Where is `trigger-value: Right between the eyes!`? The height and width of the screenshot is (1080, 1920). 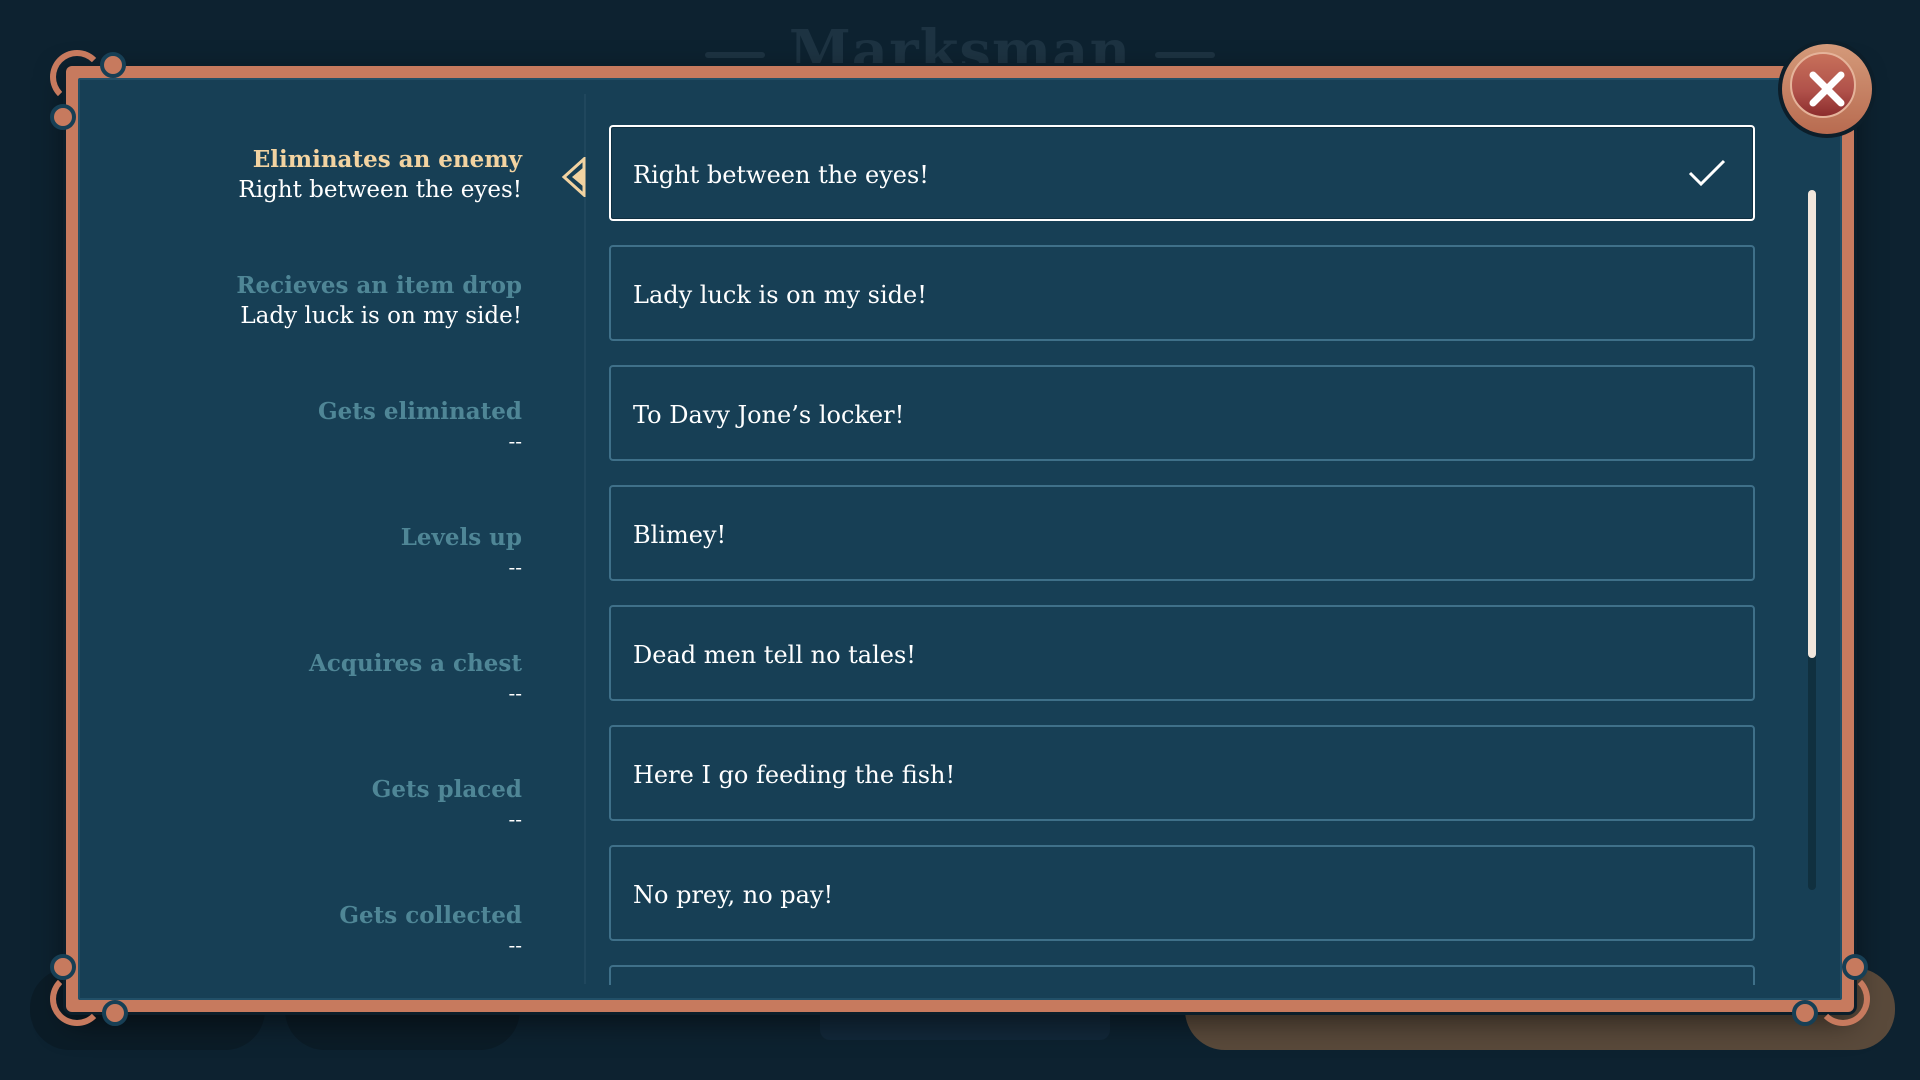 trigger-value: Right between the eyes! is located at coordinates (380, 190).